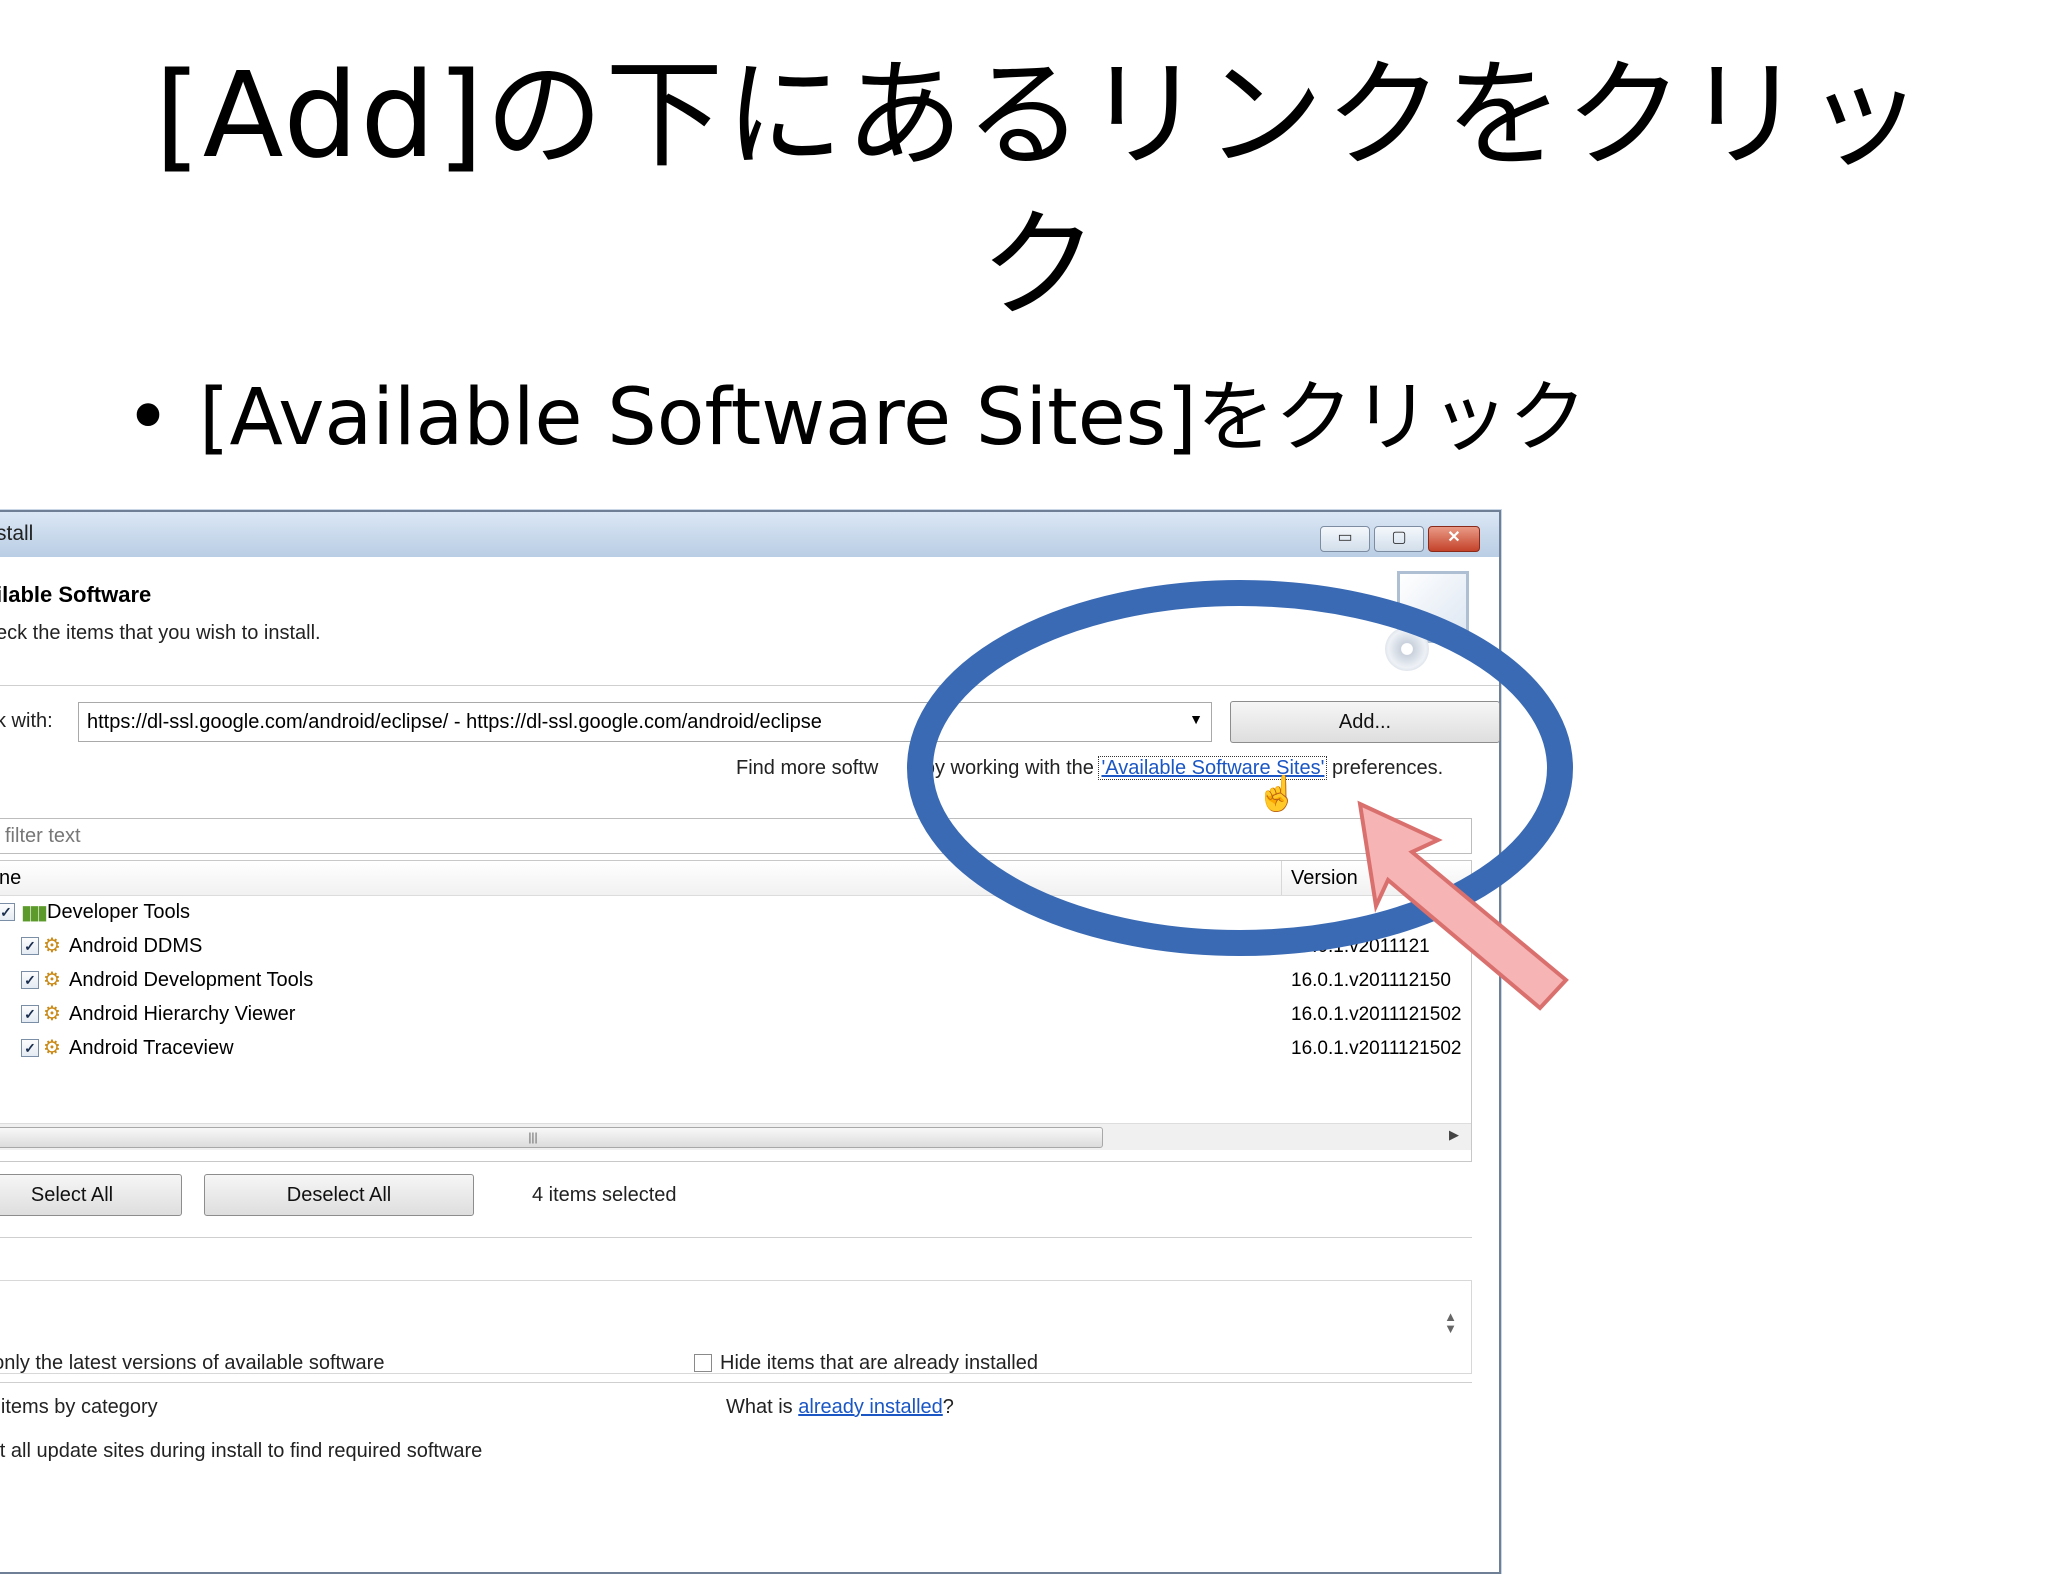 This screenshot has height=1574, width=2048. I want to click on option-group-by-category: oup items by category, so click(79, 1407).